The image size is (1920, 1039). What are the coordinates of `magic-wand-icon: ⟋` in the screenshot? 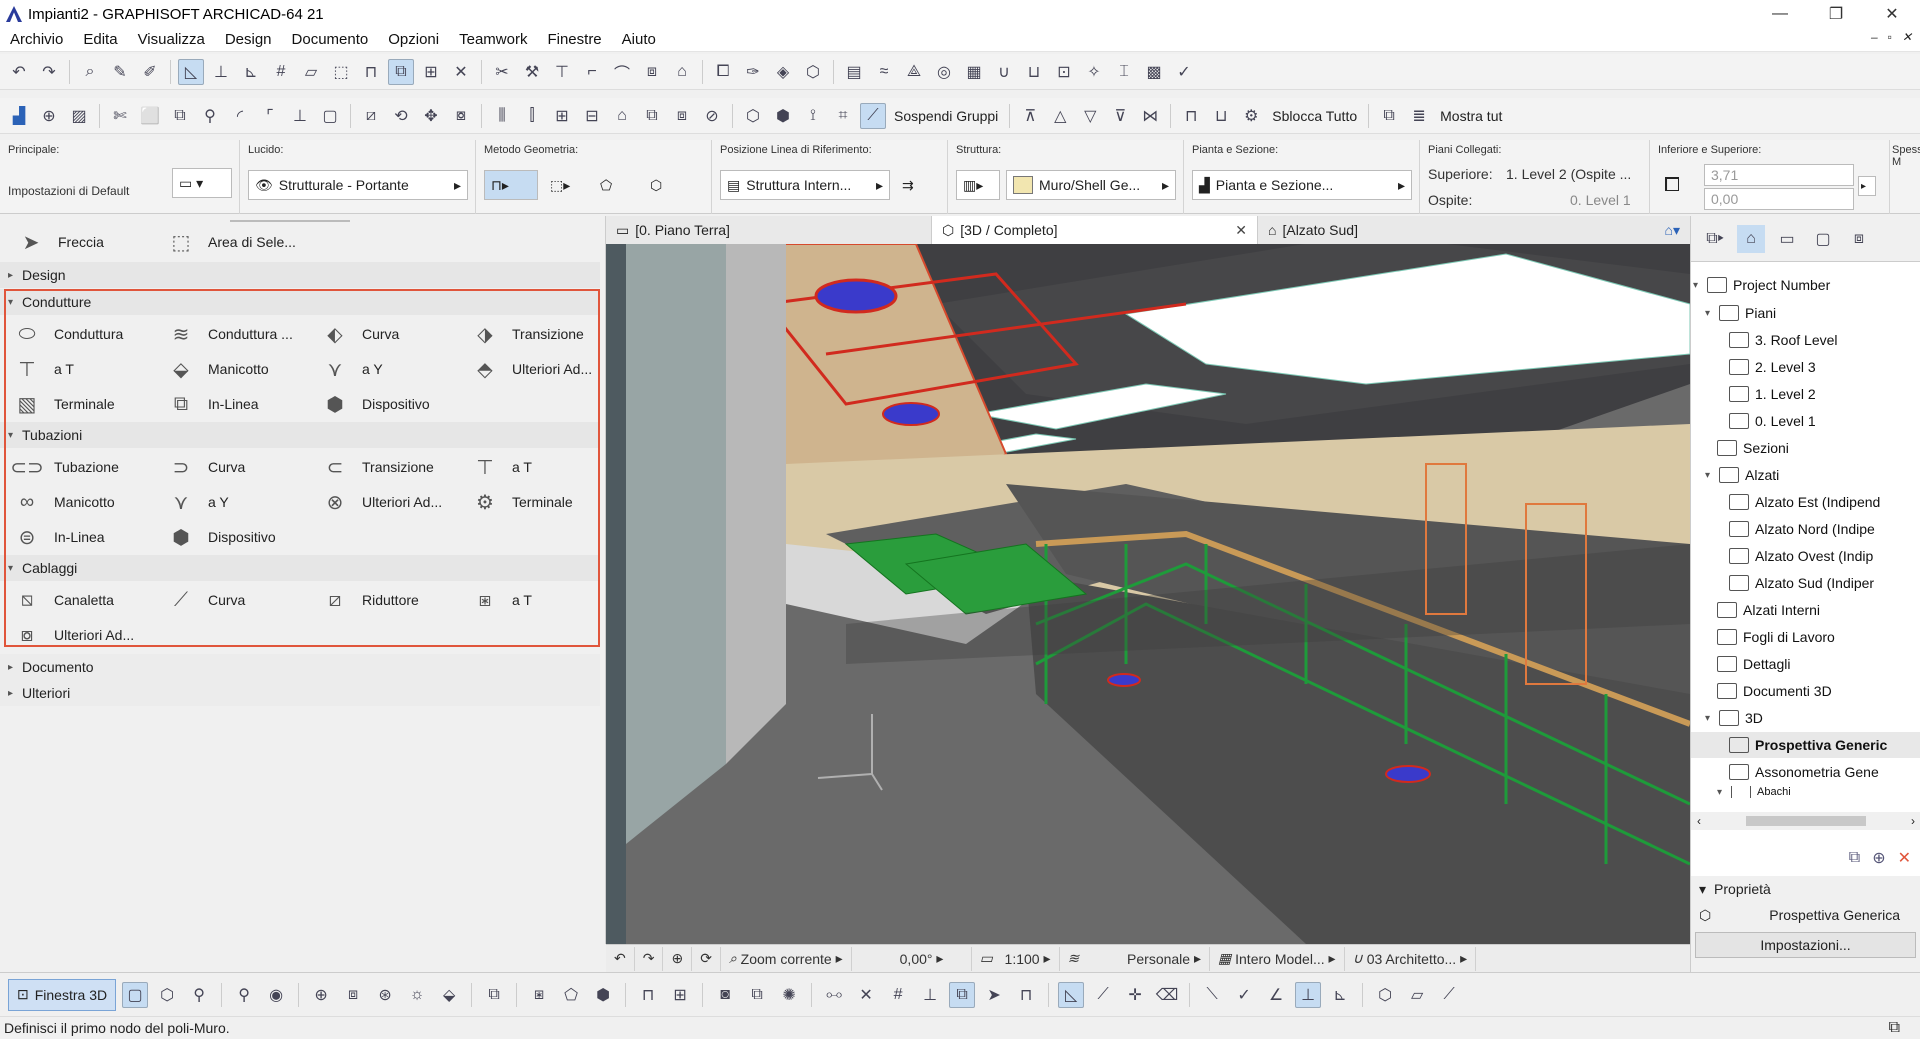 It's located at (1103, 995).